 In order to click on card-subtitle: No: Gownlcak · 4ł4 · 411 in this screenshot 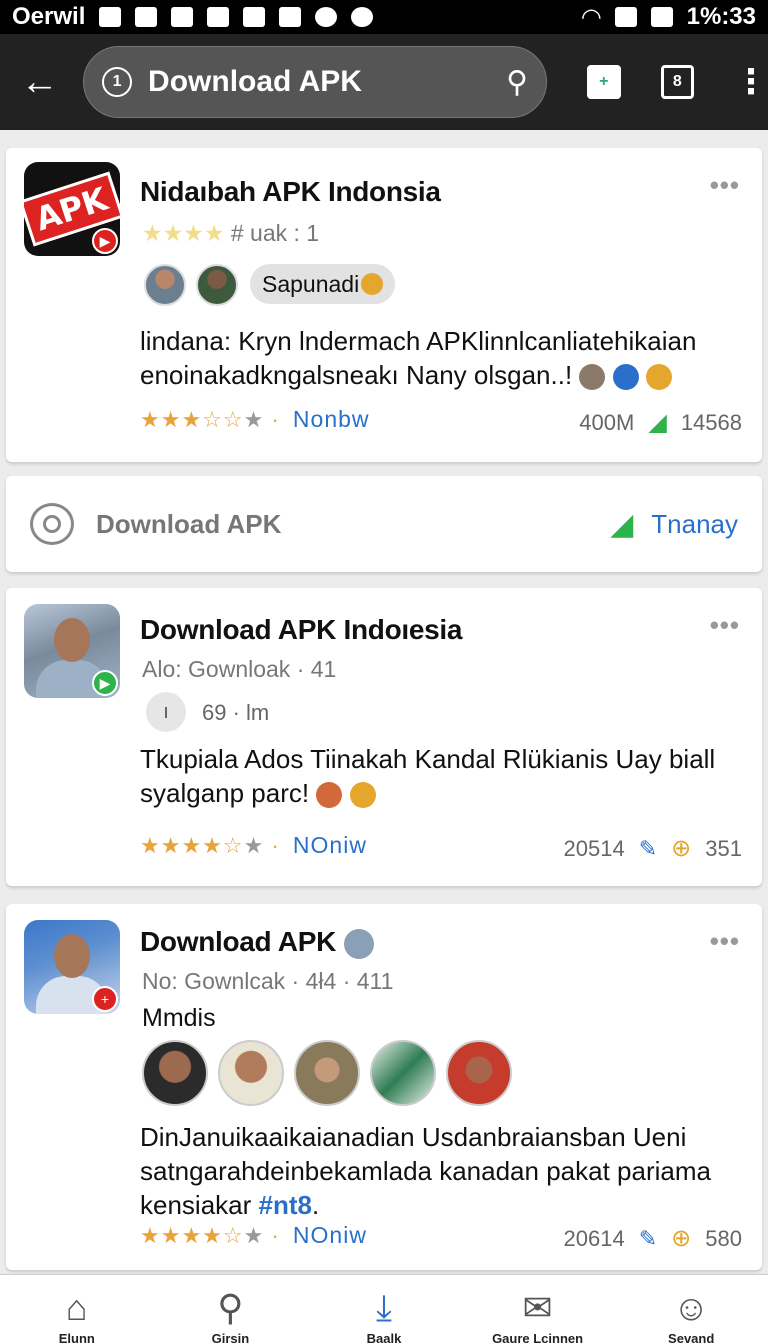, I will do `click(268, 981)`.